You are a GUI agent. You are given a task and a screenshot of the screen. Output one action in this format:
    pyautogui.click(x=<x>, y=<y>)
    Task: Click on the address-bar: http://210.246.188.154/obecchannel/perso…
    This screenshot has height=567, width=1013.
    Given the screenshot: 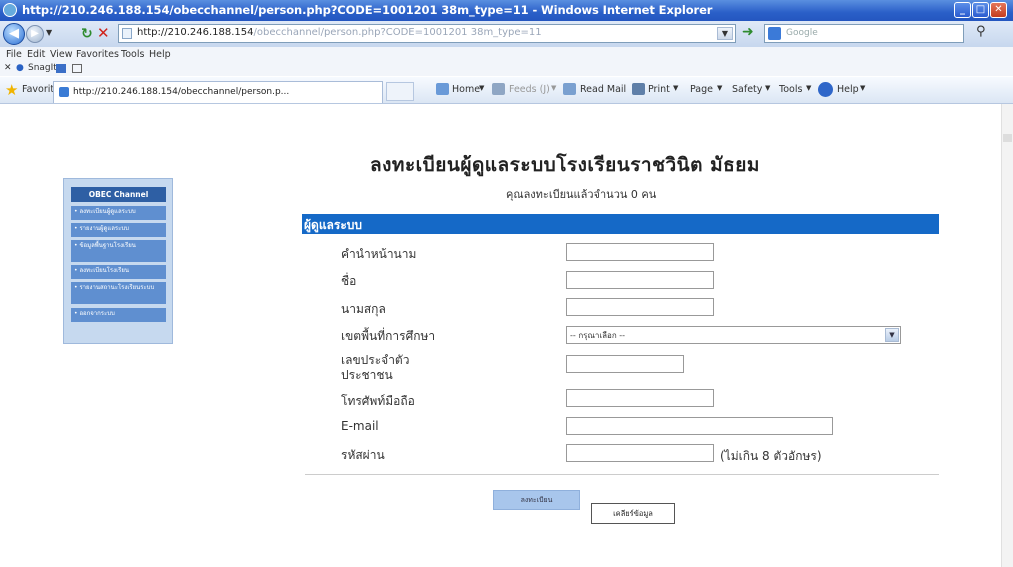 What is the action you would take?
    pyautogui.click(x=427, y=33)
    